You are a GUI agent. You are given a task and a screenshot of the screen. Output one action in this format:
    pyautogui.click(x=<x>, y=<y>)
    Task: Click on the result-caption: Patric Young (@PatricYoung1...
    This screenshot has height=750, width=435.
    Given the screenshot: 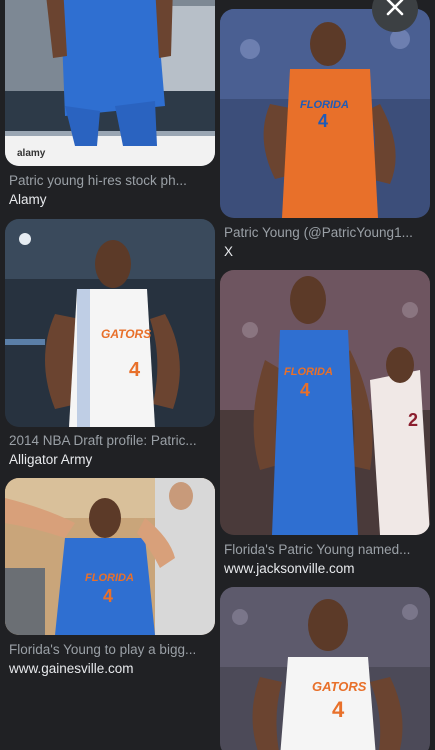 What is the action you would take?
    pyautogui.click(x=318, y=232)
    